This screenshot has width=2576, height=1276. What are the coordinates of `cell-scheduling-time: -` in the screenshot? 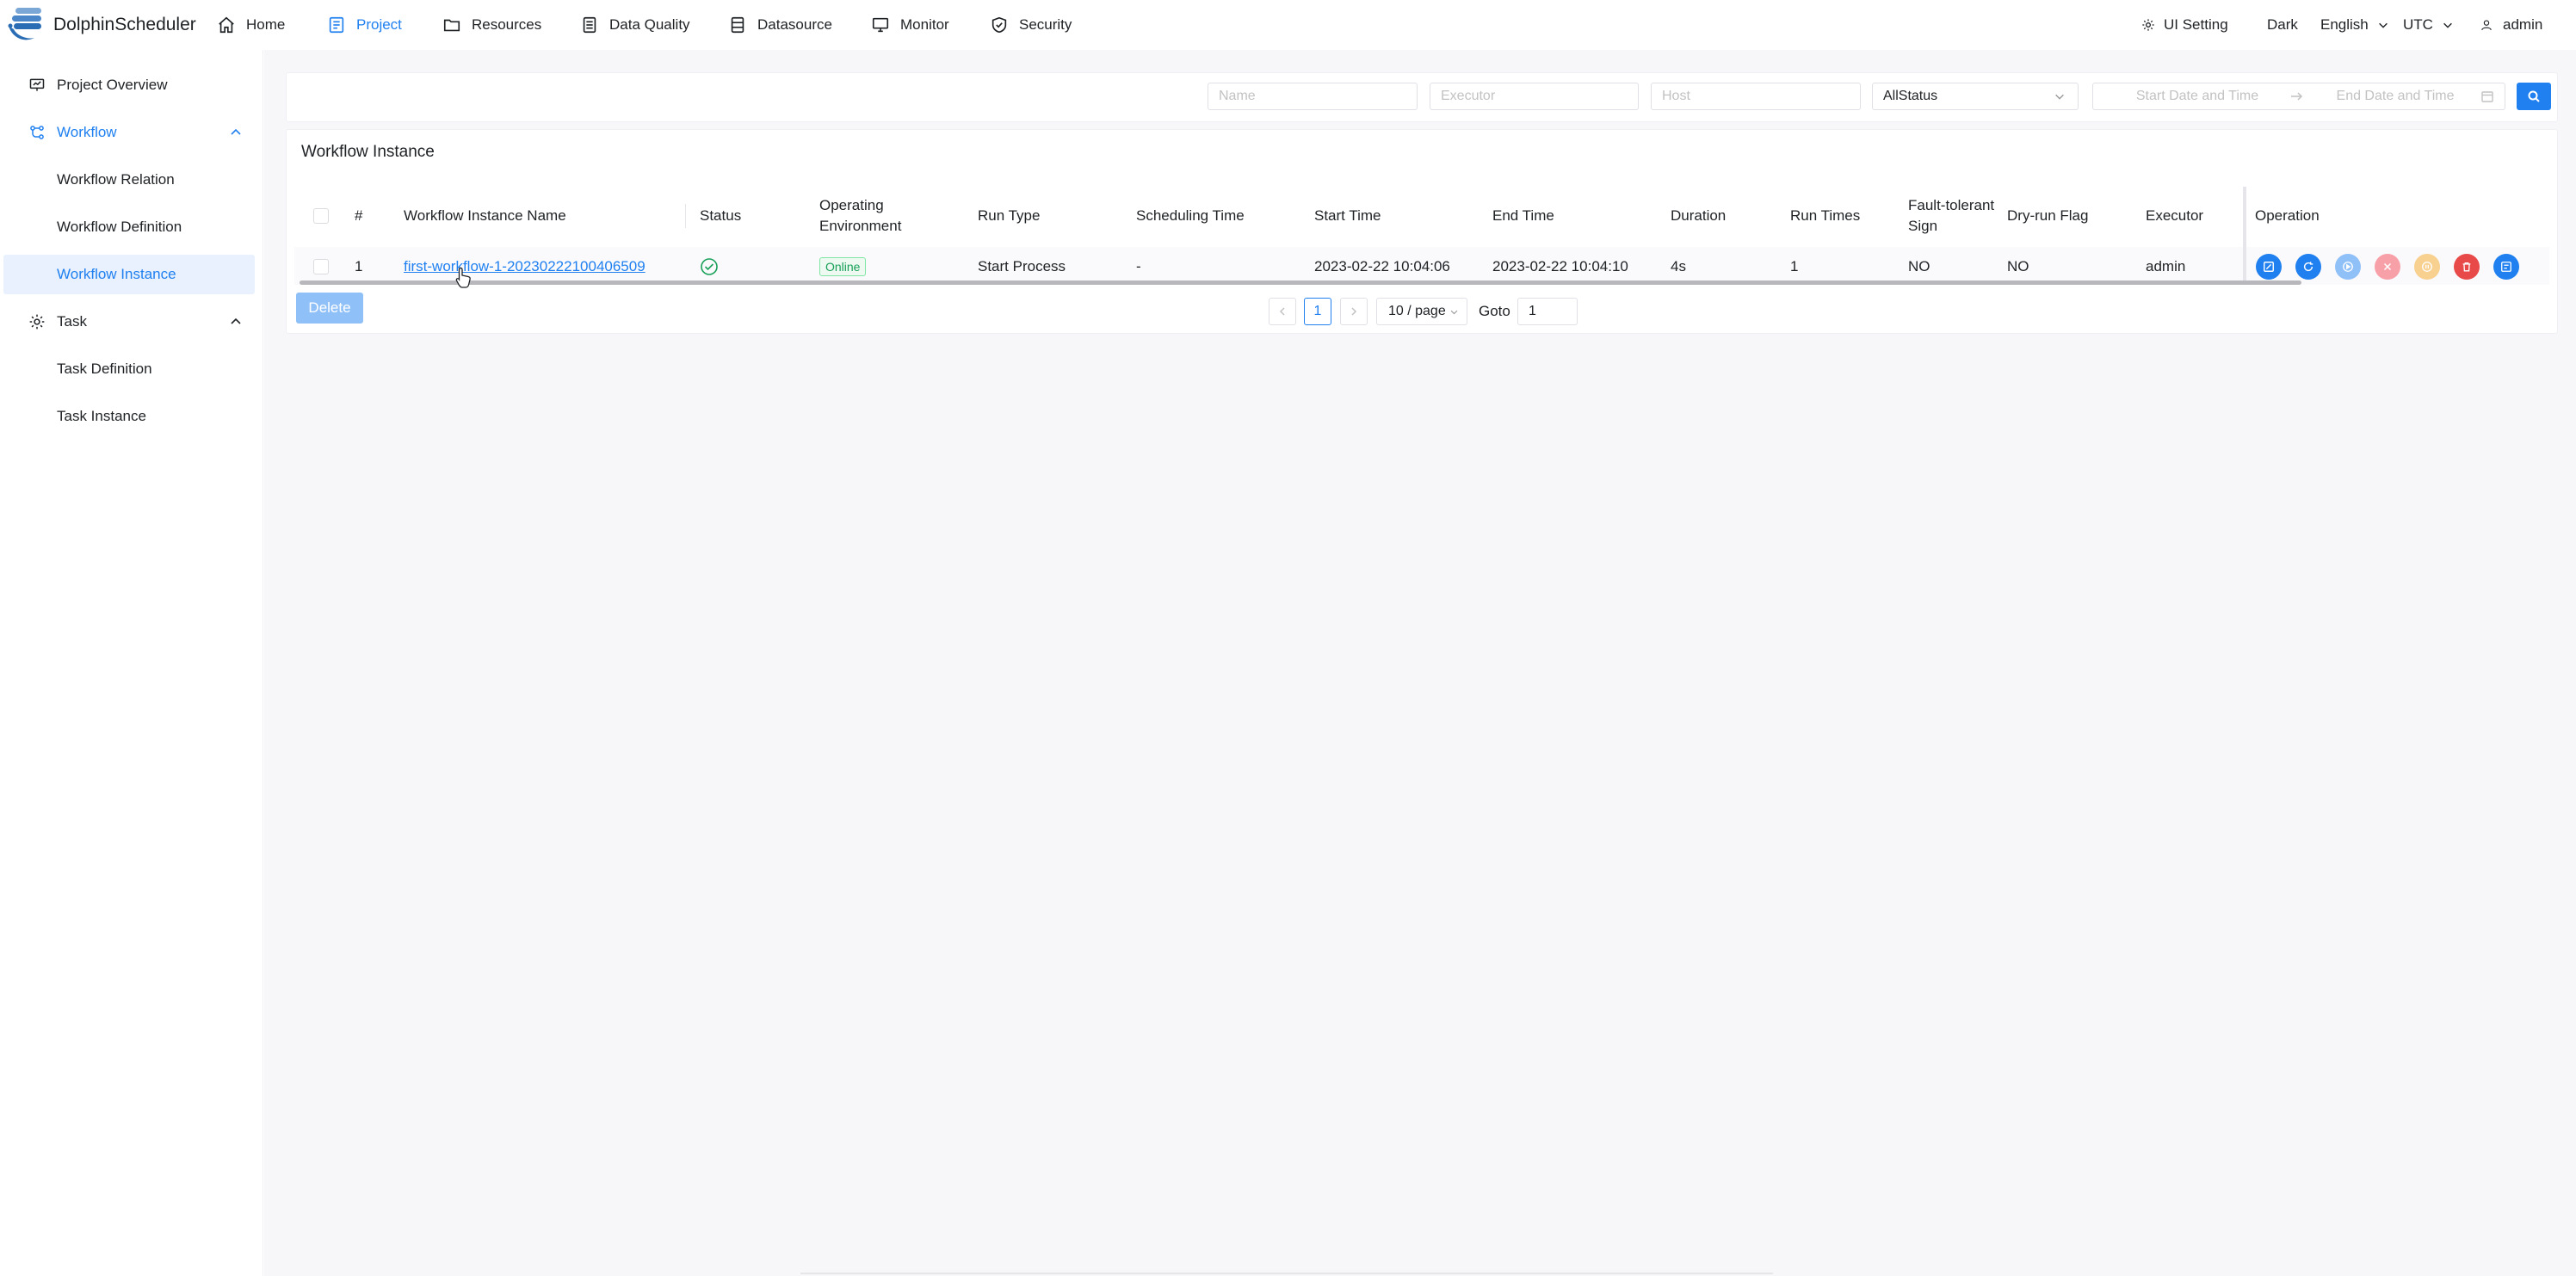 It's located at (1138, 266).